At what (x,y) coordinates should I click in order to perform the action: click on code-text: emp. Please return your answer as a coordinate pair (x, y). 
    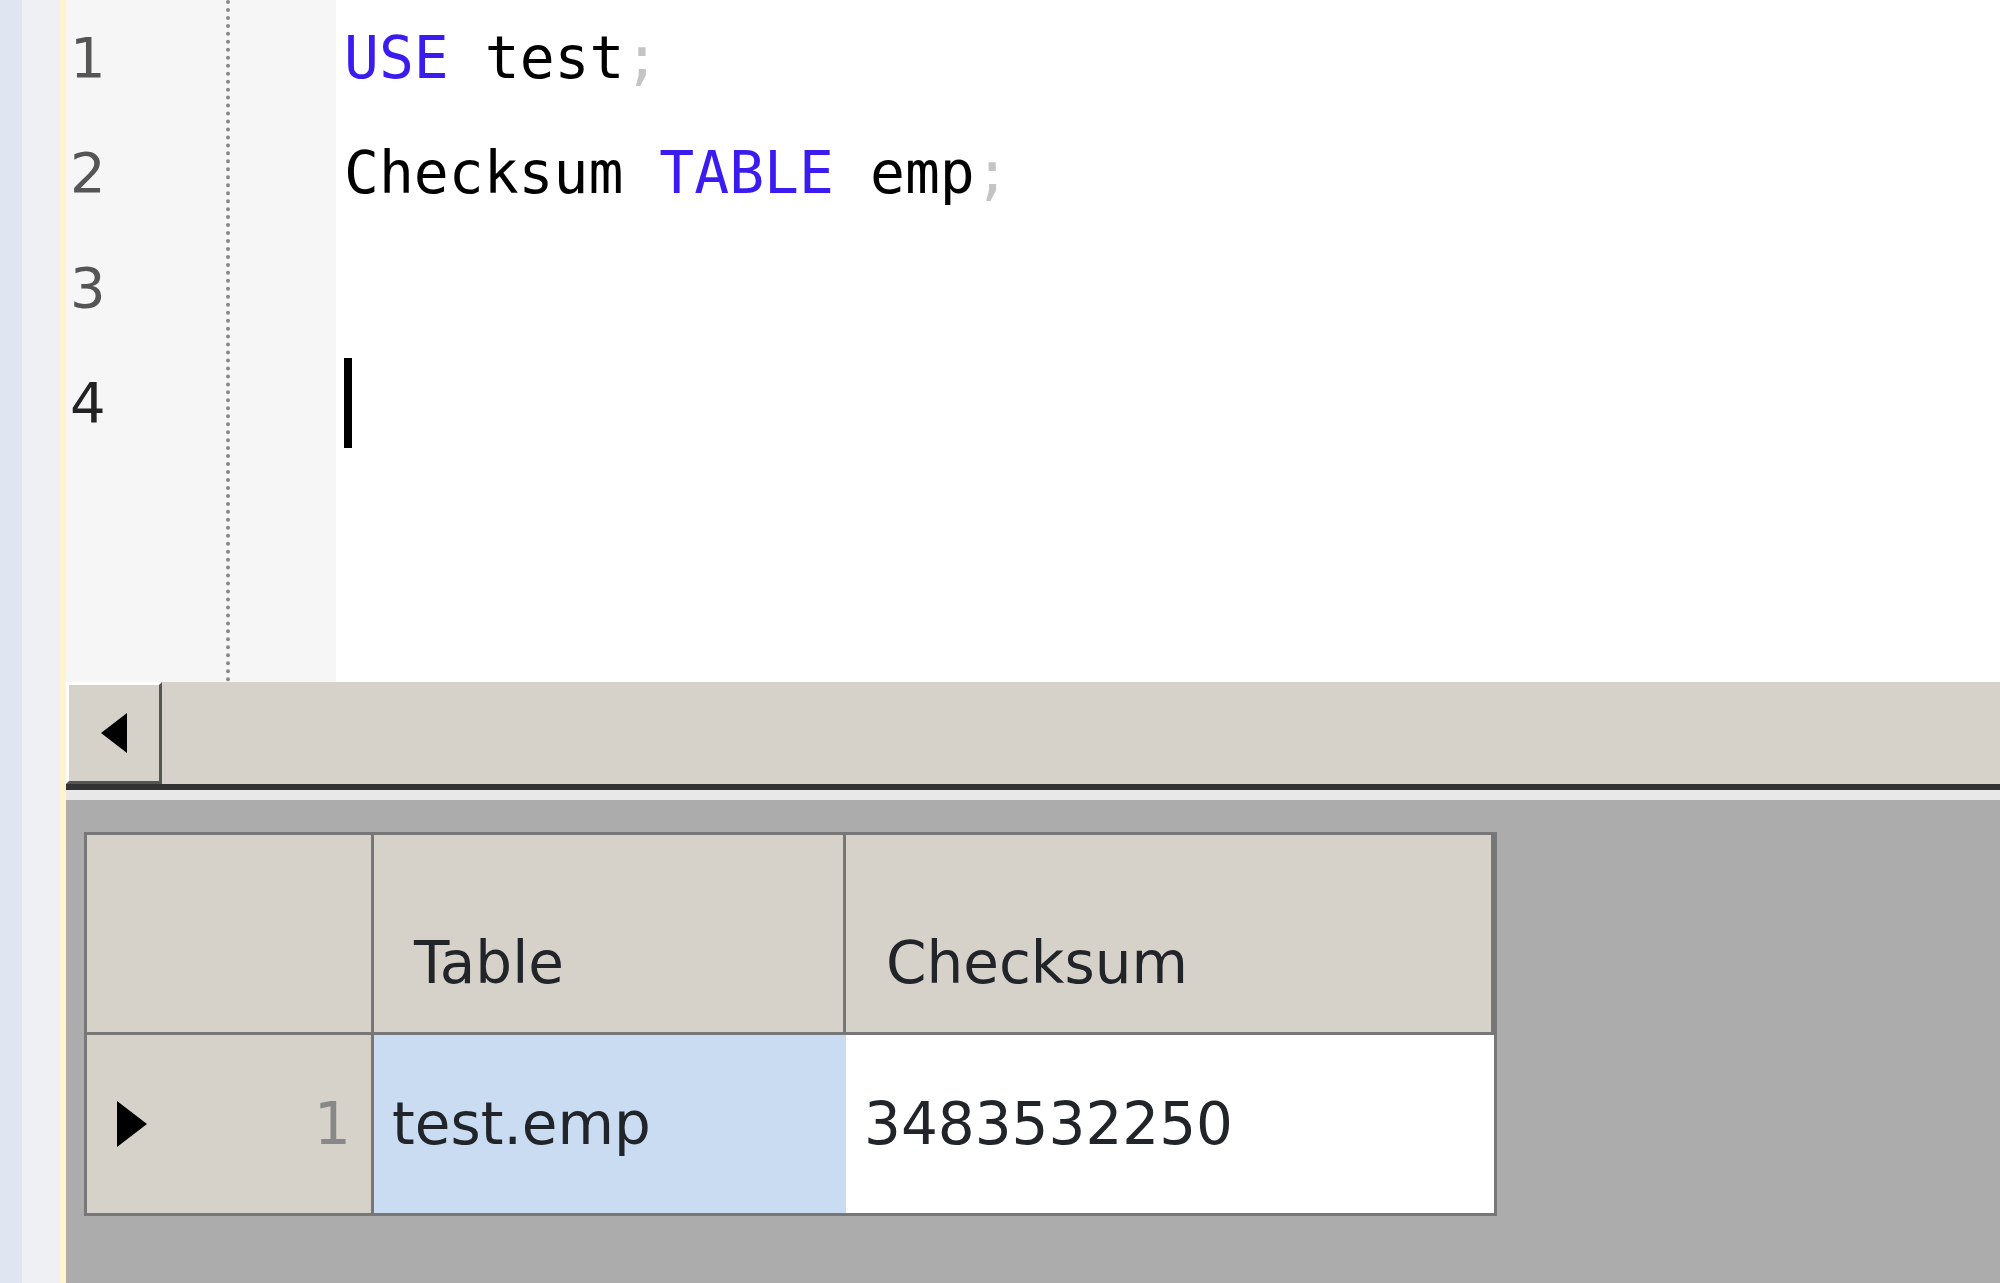
    Looking at the image, I should click on (922, 173).